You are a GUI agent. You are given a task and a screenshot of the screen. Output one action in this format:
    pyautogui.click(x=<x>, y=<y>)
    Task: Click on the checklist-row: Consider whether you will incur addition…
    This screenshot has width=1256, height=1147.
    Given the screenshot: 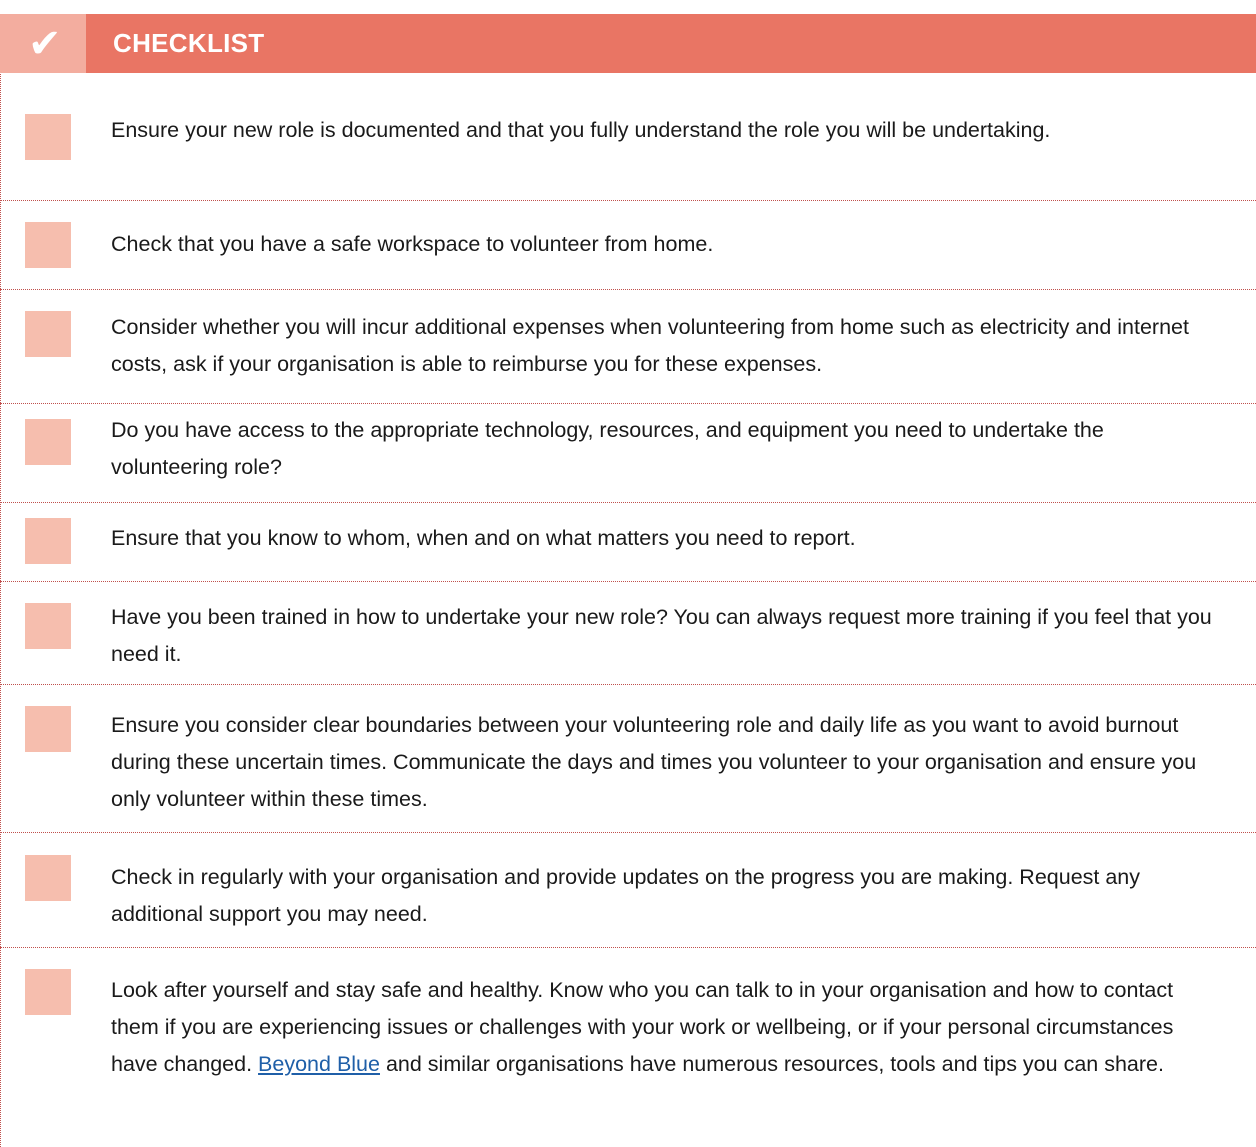 What is the action you would take?
    pyautogui.click(x=628, y=346)
    